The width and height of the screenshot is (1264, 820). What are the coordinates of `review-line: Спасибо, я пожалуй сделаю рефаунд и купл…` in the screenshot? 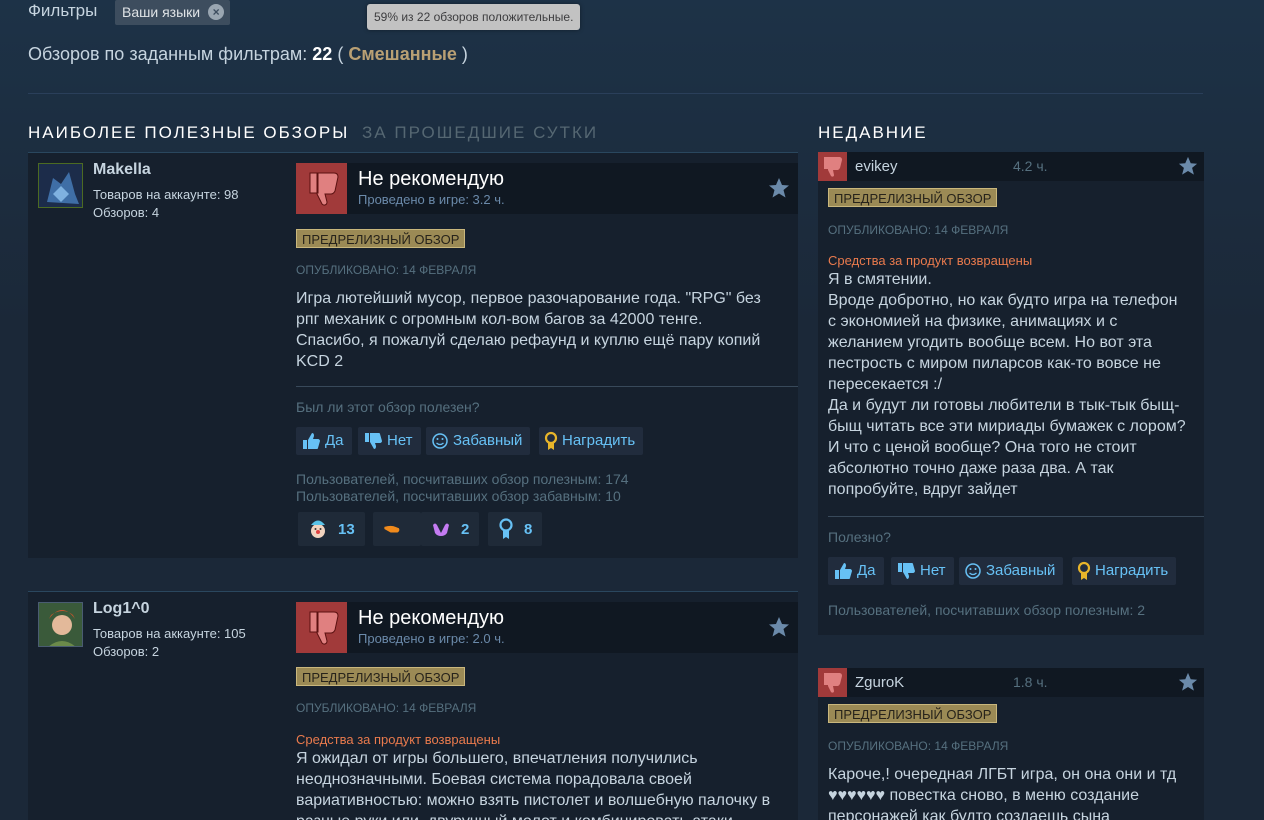 It's located at (528, 340).